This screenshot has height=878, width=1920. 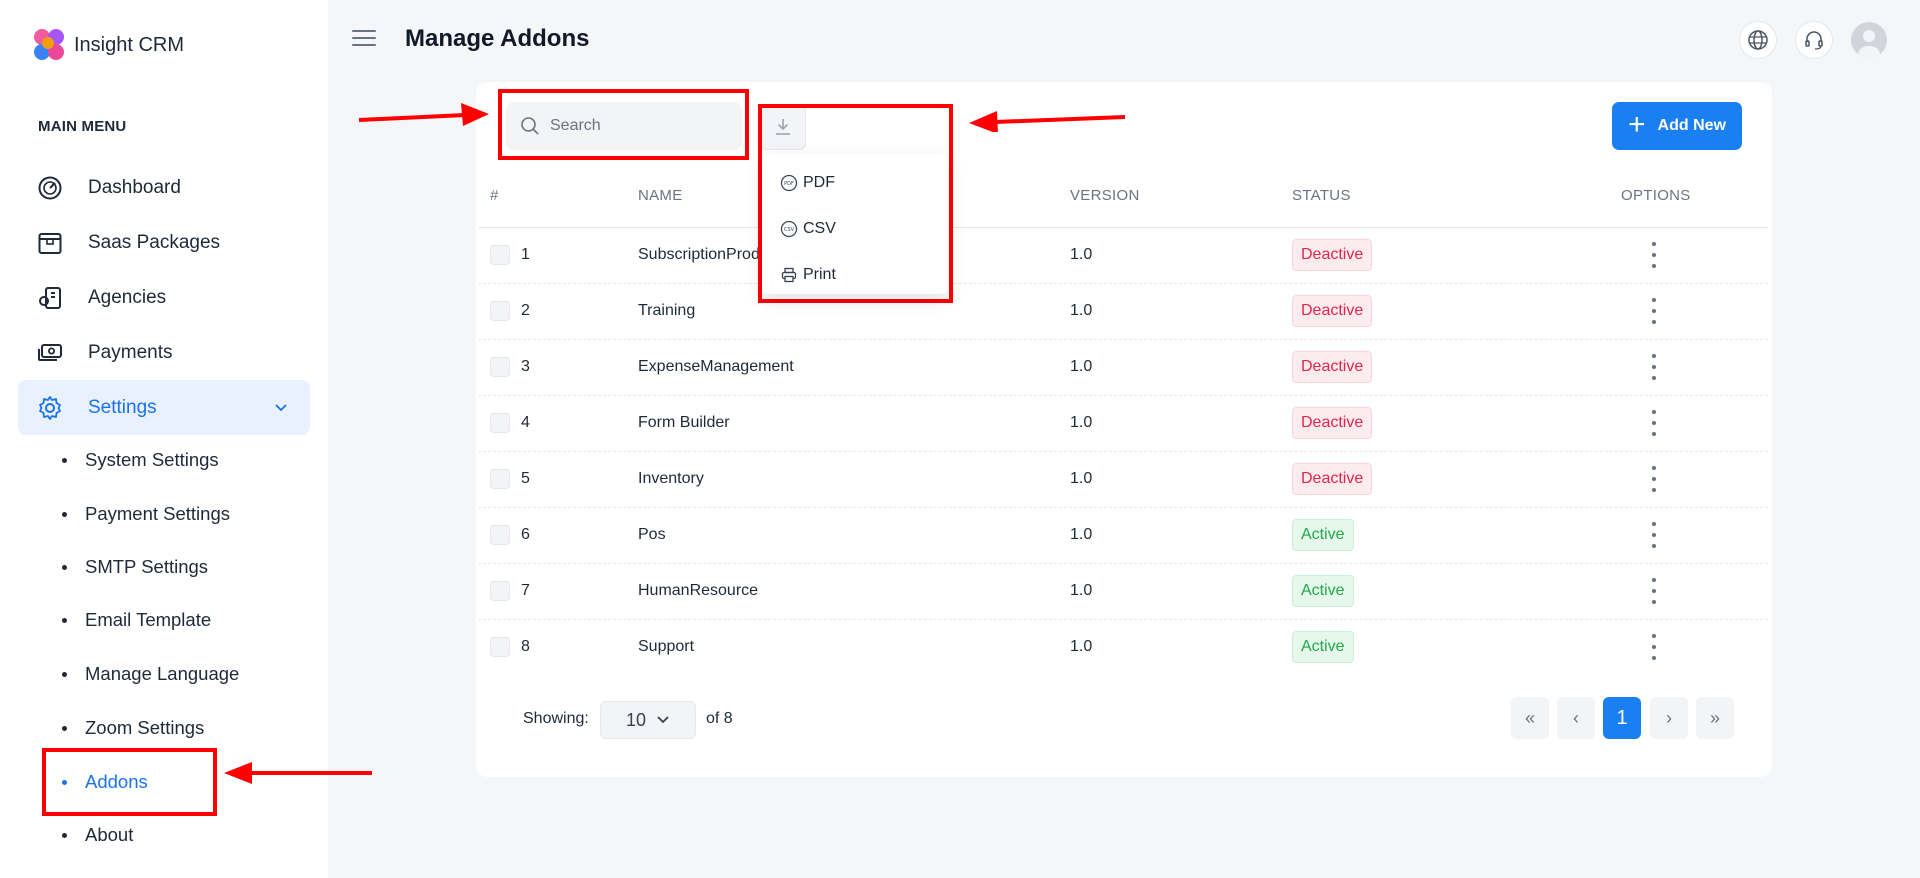 I want to click on subitem-label: Manage Language, so click(x=162, y=673).